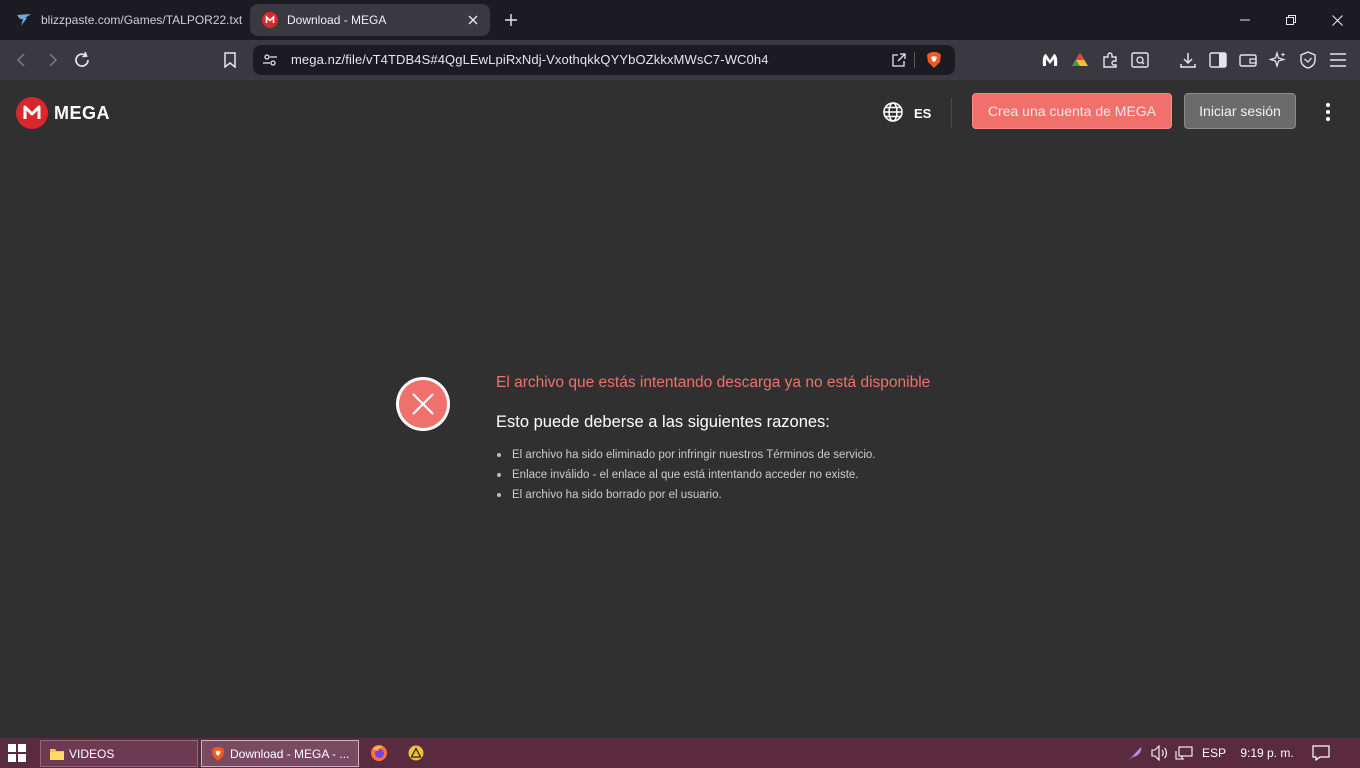  I want to click on firefox-icon, so click(379, 753).